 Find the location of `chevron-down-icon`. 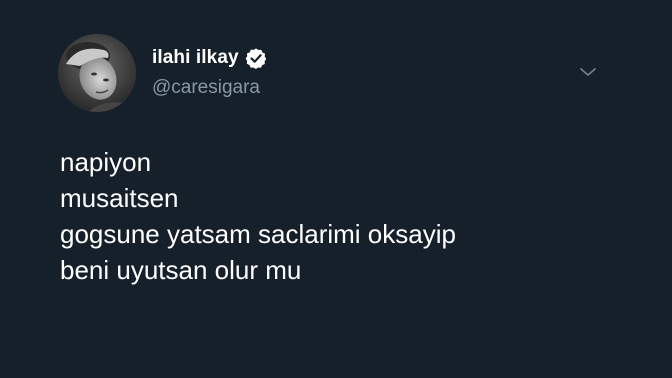

chevron-down-icon is located at coordinates (588, 72).